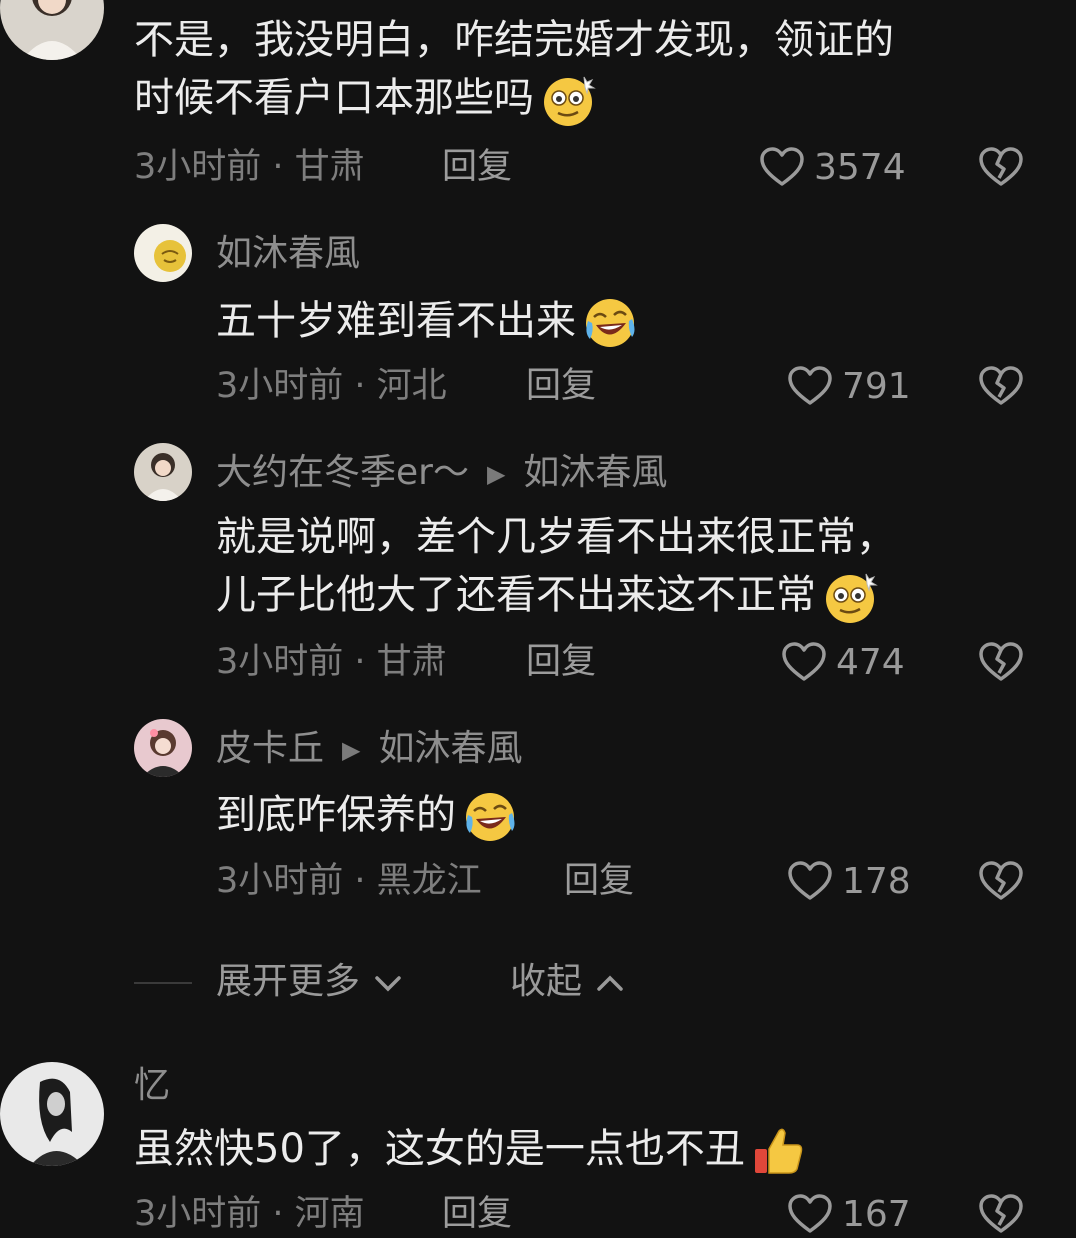  I want to click on like-button: 791, so click(848, 386).